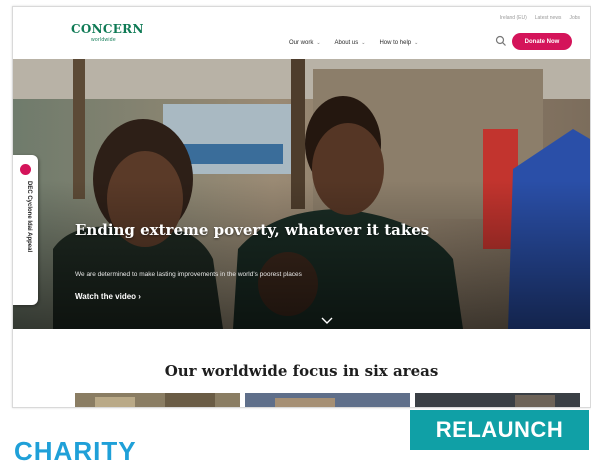  I want to click on section-title: Our worldwide focus in six areas, so click(301, 371).